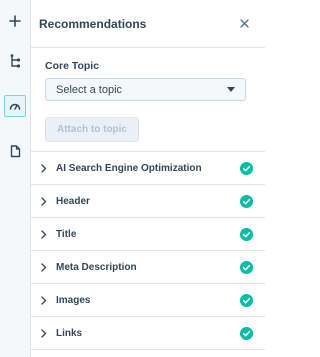  What do you see at coordinates (15, 106) in the screenshot?
I see `gauge-icon` at bounding box center [15, 106].